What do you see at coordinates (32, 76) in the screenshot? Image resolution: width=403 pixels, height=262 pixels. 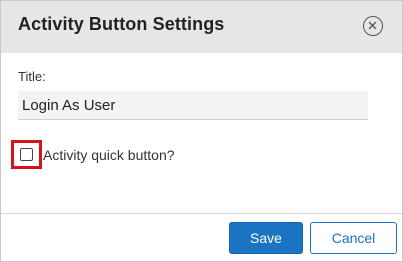 I see `title-field-label: Title:` at bounding box center [32, 76].